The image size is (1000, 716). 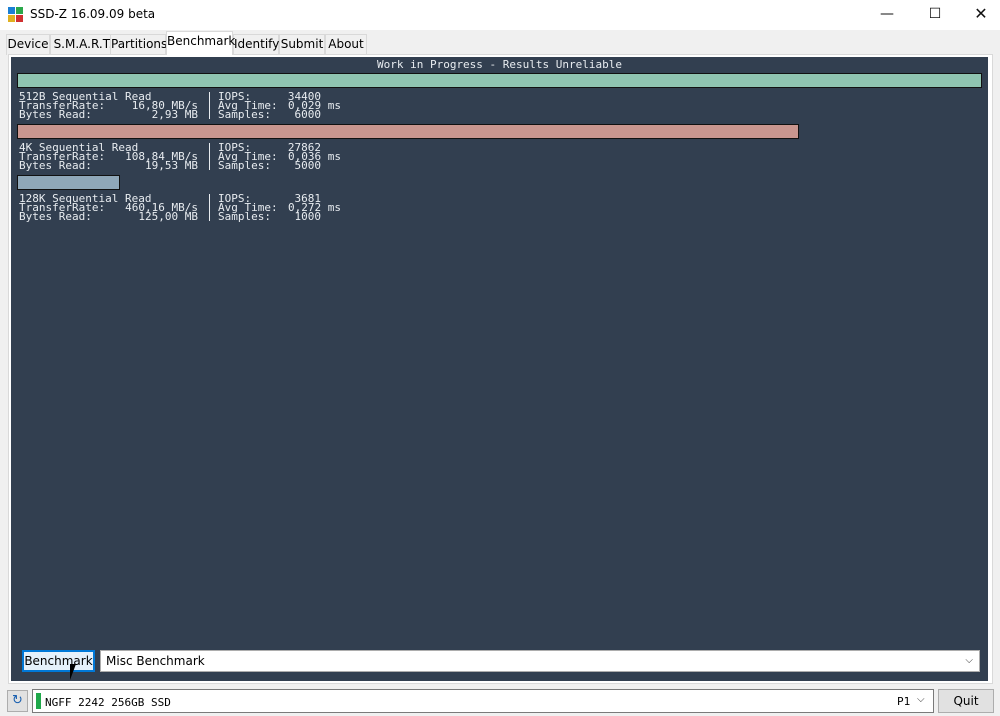 I want to click on drive-port: P1, so click(x=904, y=701).